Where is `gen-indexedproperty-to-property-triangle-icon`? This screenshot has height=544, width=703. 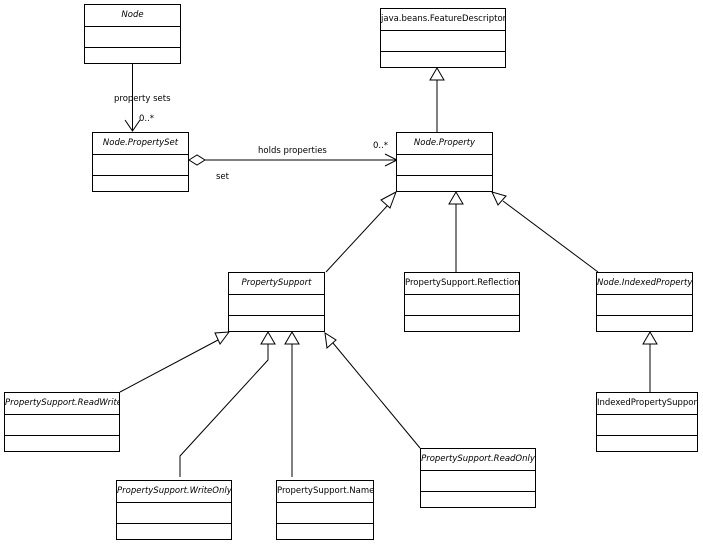
gen-indexedproperty-to-property-triangle-icon is located at coordinates (499, 198).